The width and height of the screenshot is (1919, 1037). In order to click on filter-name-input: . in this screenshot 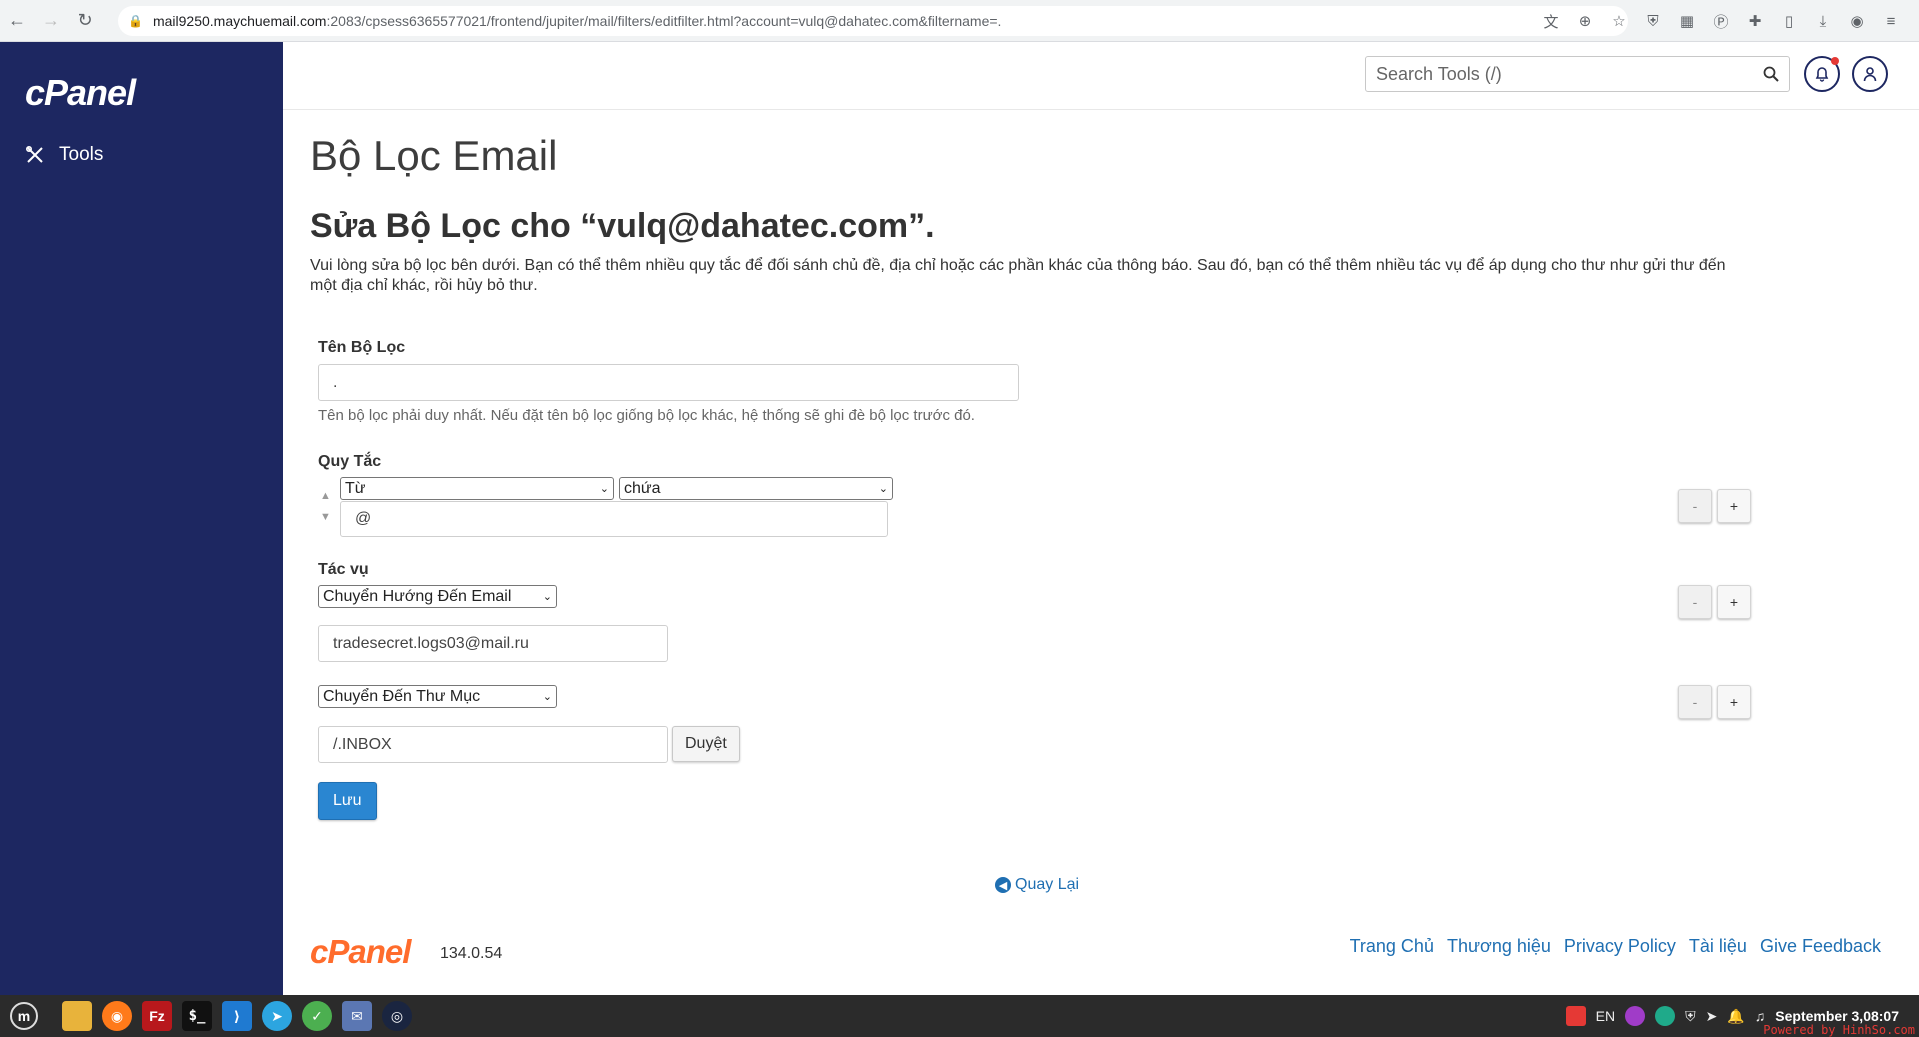, I will do `click(668, 382)`.